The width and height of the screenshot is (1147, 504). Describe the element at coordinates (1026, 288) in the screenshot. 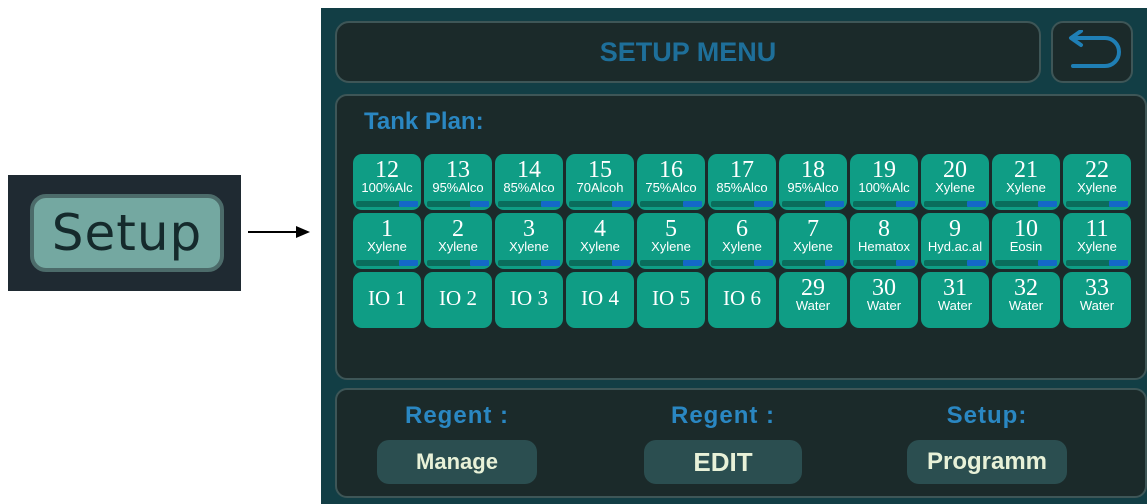

I see `tank-number: 32` at that location.